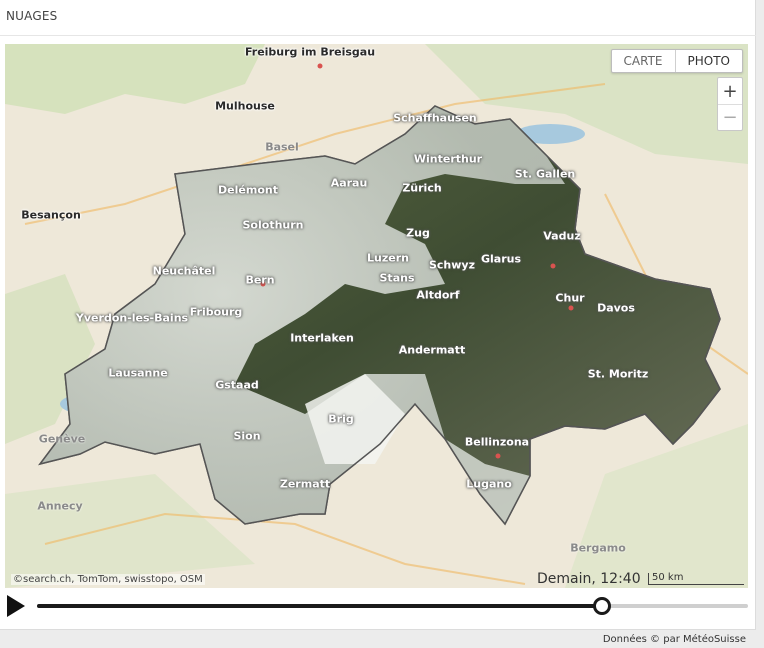  I want to click on place-label: Fribourg, so click(216, 312).